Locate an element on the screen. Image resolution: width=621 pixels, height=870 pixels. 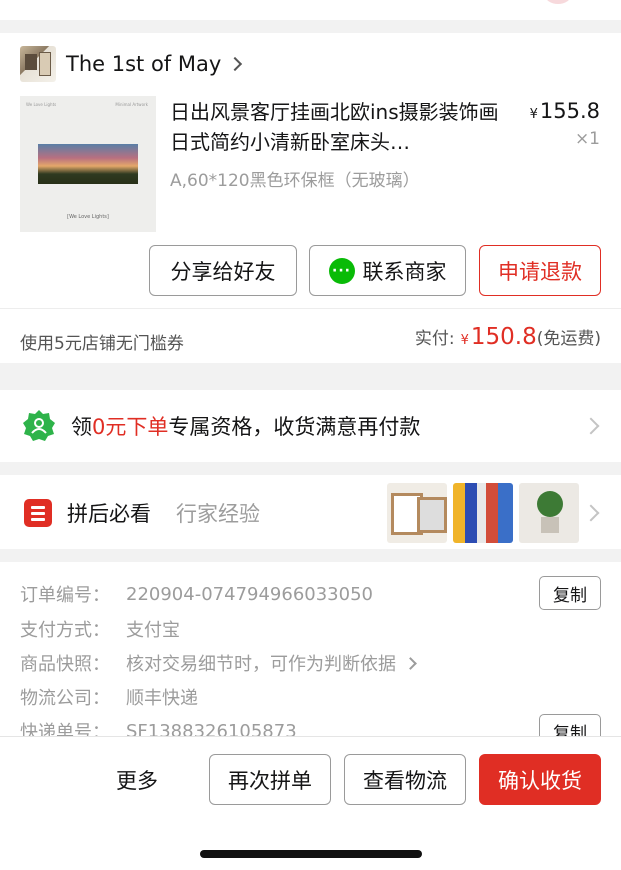
list-icon is located at coordinates (38, 513).